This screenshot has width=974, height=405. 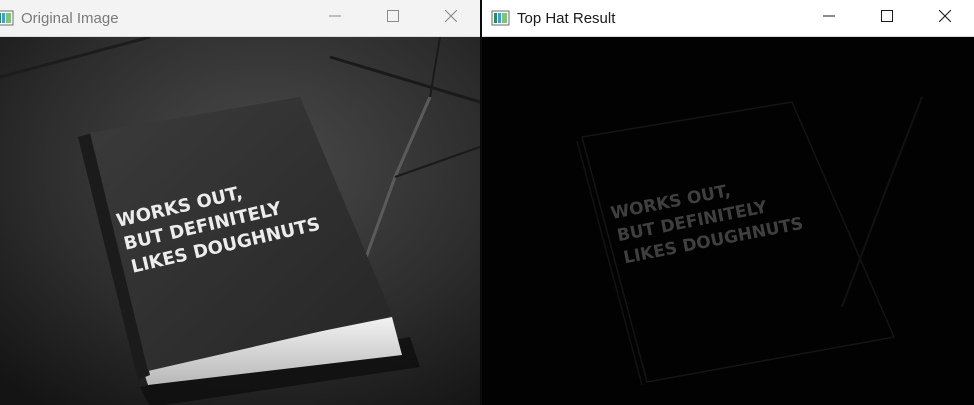 I want to click on window-title: Top Hat Result, so click(x=566, y=18).